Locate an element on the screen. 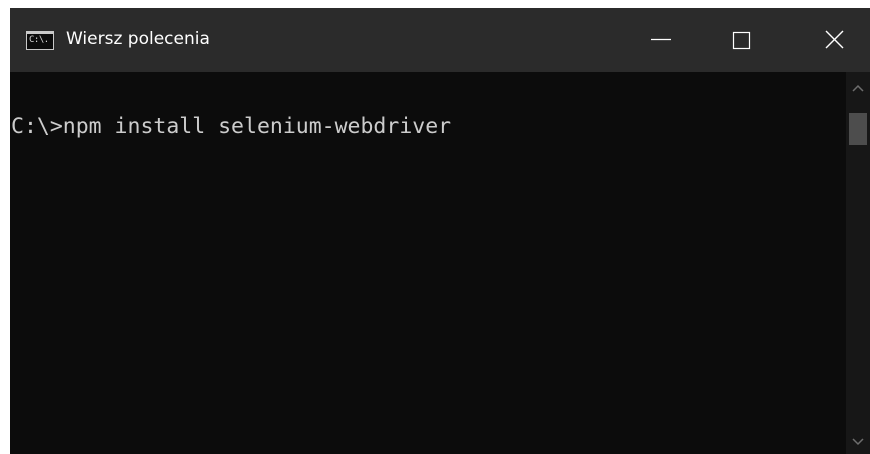 The image size is (870, 454). cmd-app-icon: C:\. is located at coordinates (40, 40).